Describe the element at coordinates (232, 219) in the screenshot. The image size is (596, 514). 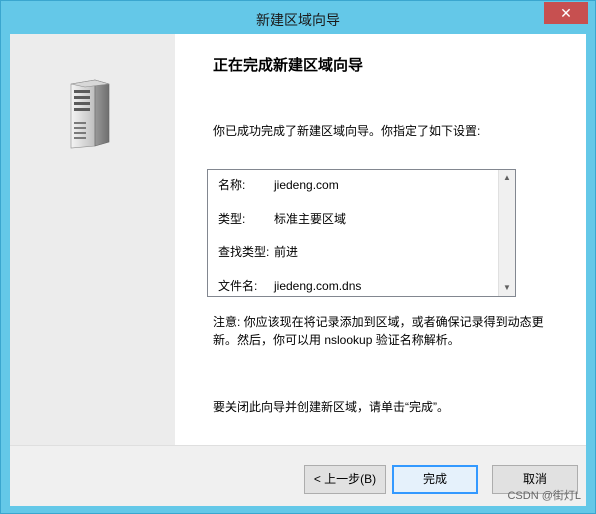
I see `settings-label: 类型:` at that location.